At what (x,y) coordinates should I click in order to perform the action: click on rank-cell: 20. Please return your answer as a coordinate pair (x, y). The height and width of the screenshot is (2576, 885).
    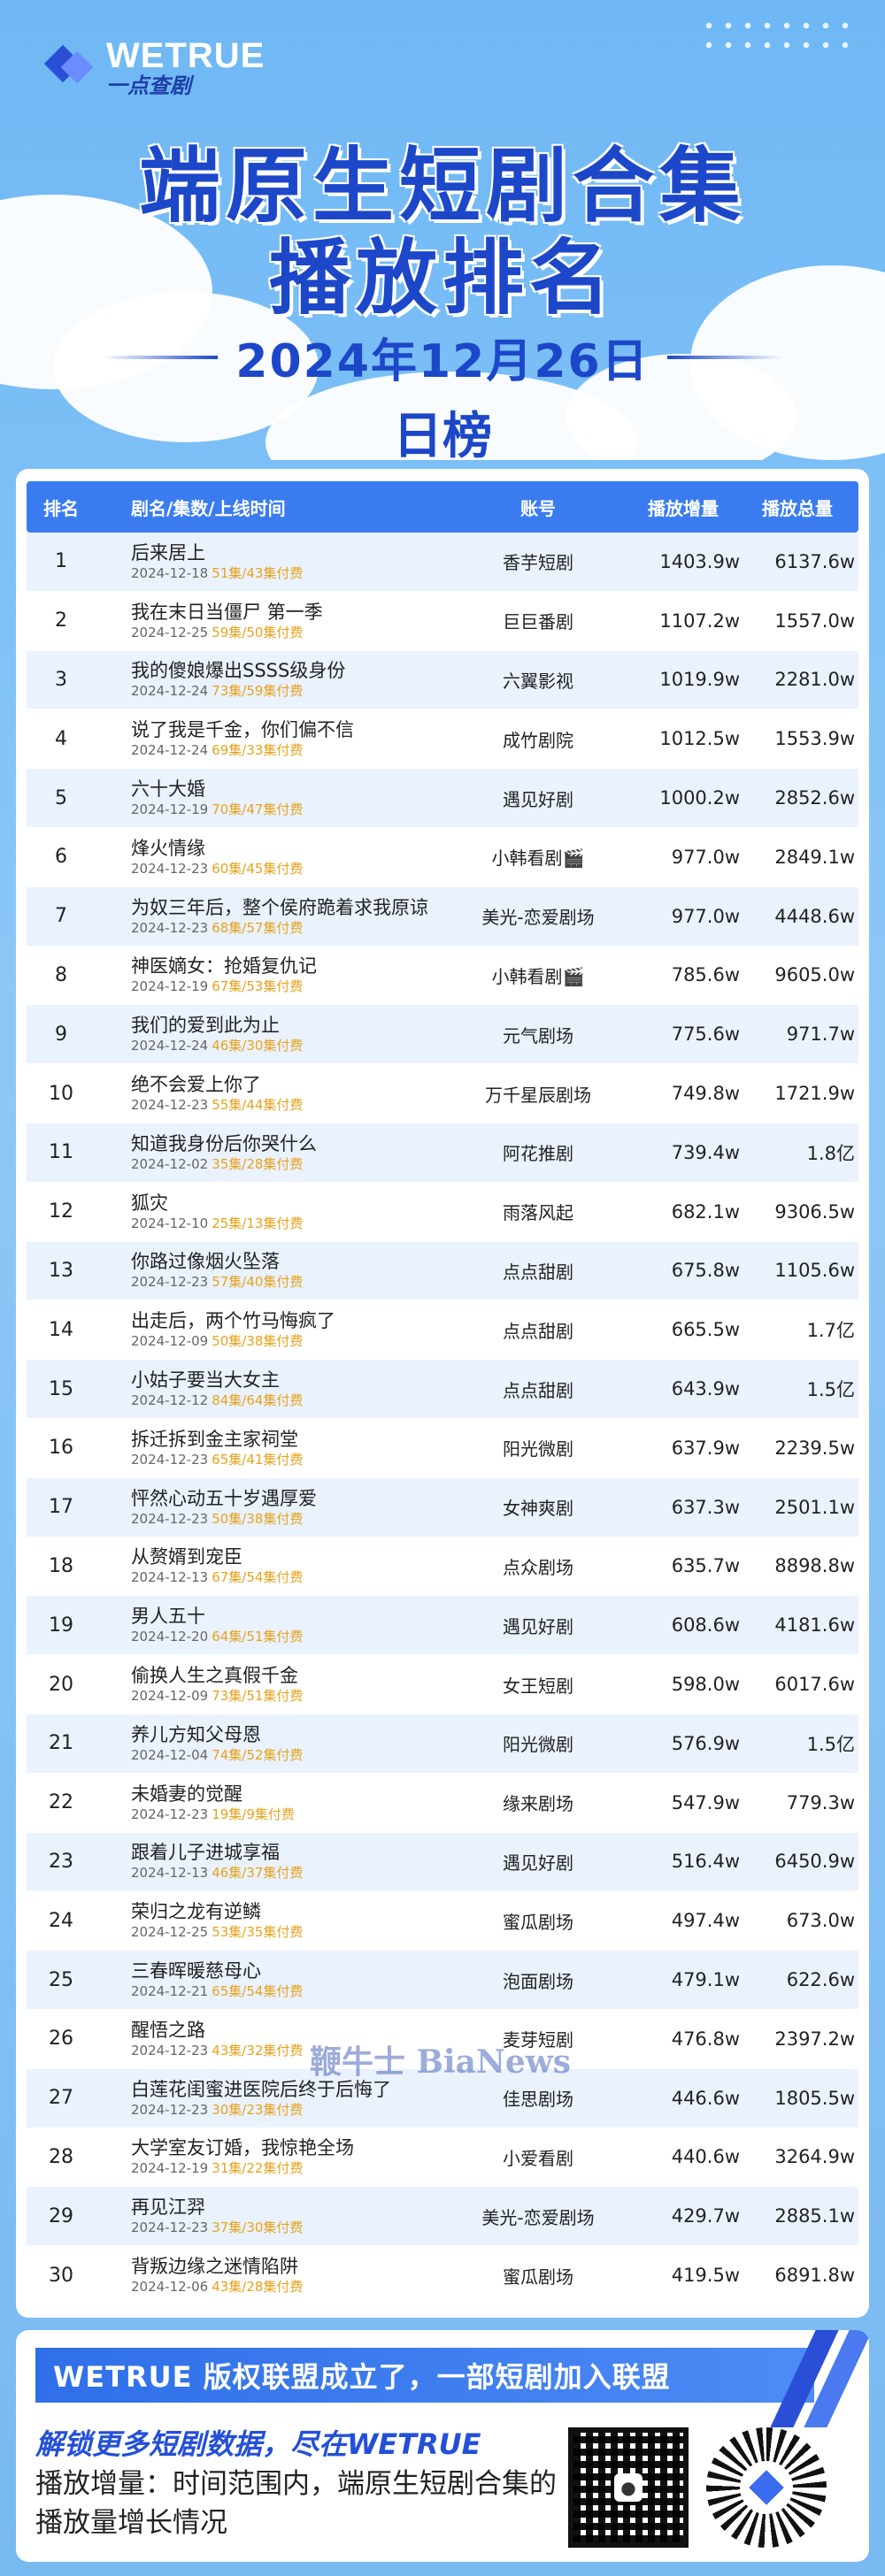
    Looking at the image, I should click on (61, 1684).